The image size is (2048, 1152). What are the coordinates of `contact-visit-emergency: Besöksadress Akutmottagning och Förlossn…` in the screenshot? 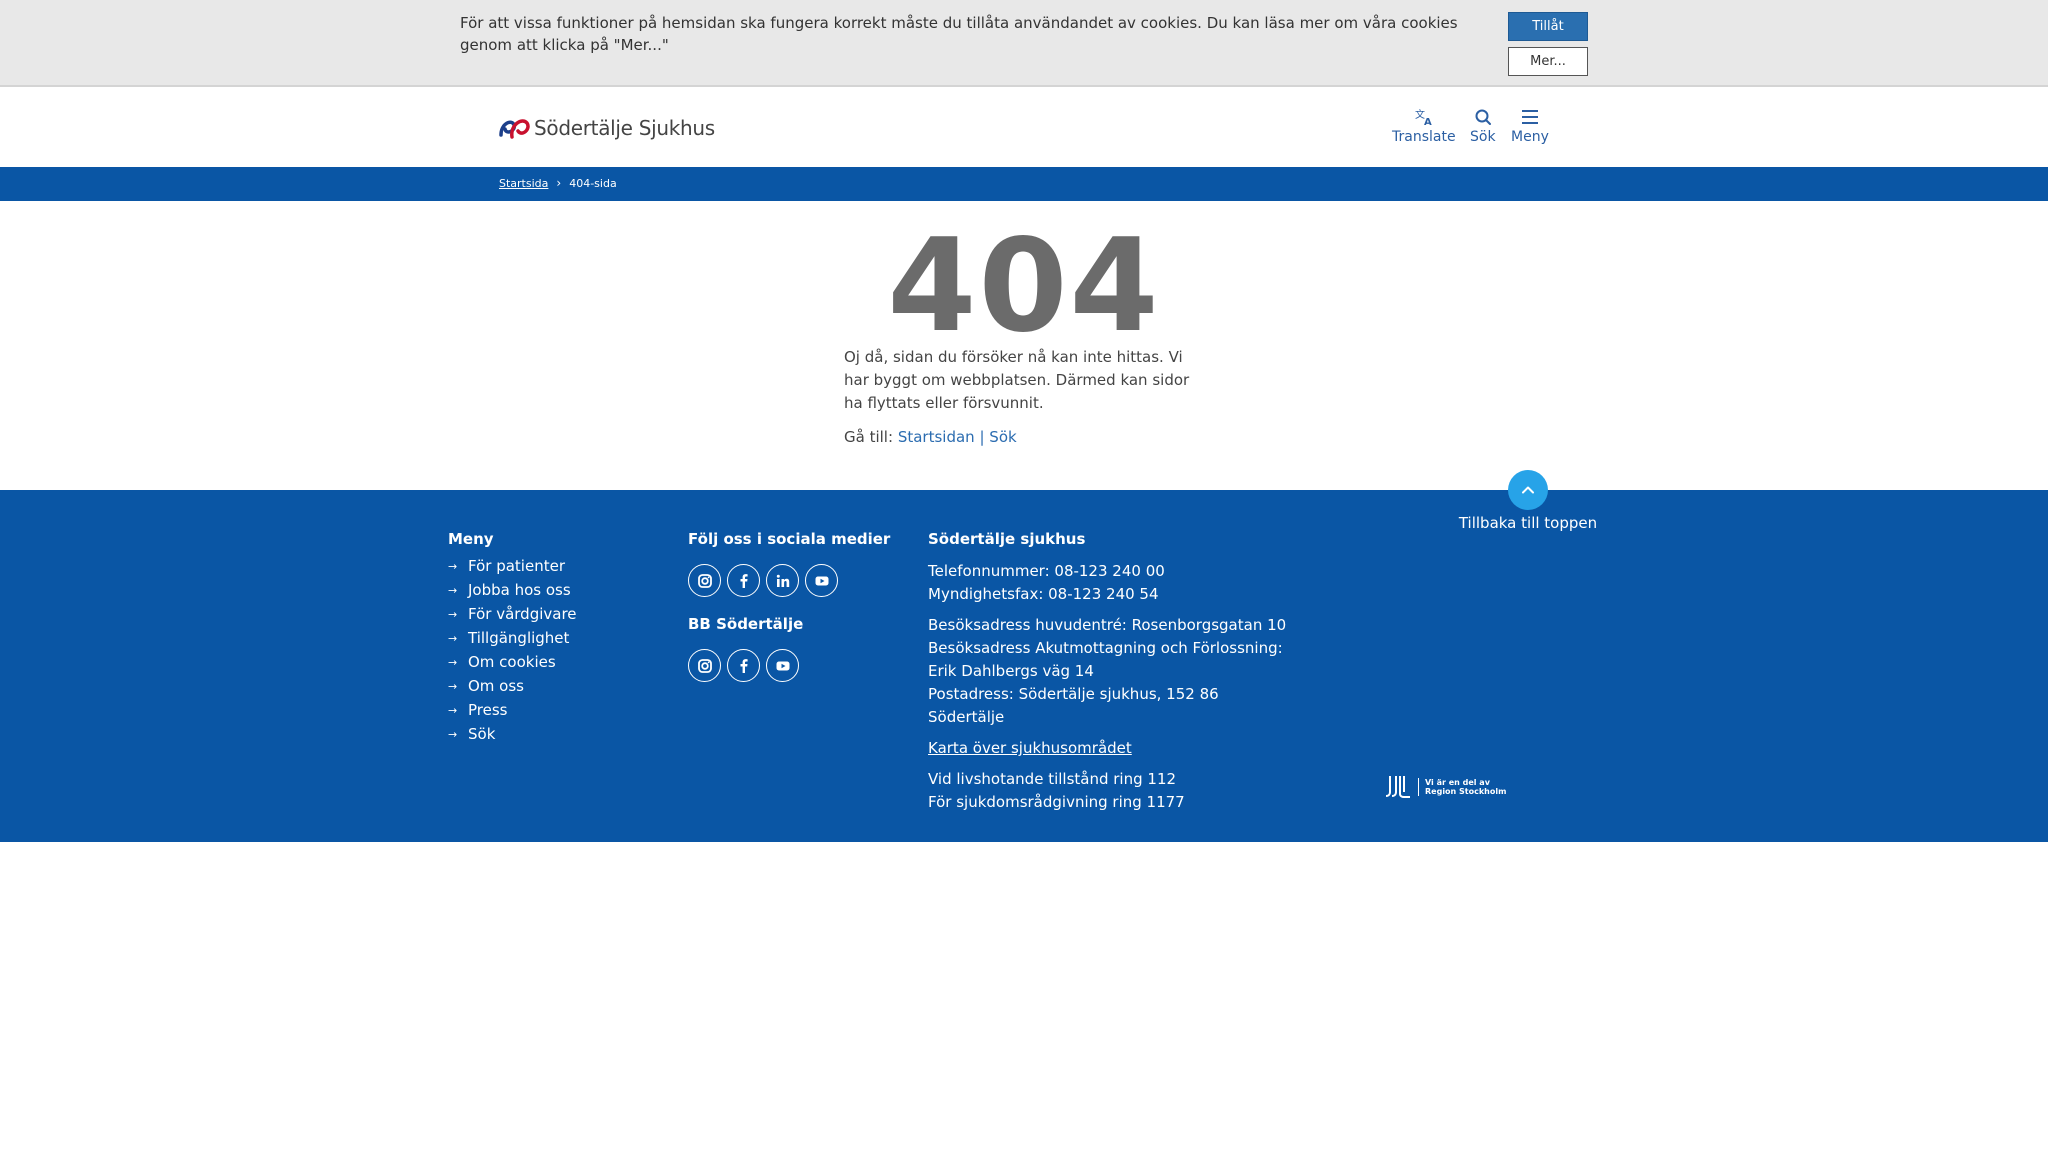 It's located at (1105, 659).